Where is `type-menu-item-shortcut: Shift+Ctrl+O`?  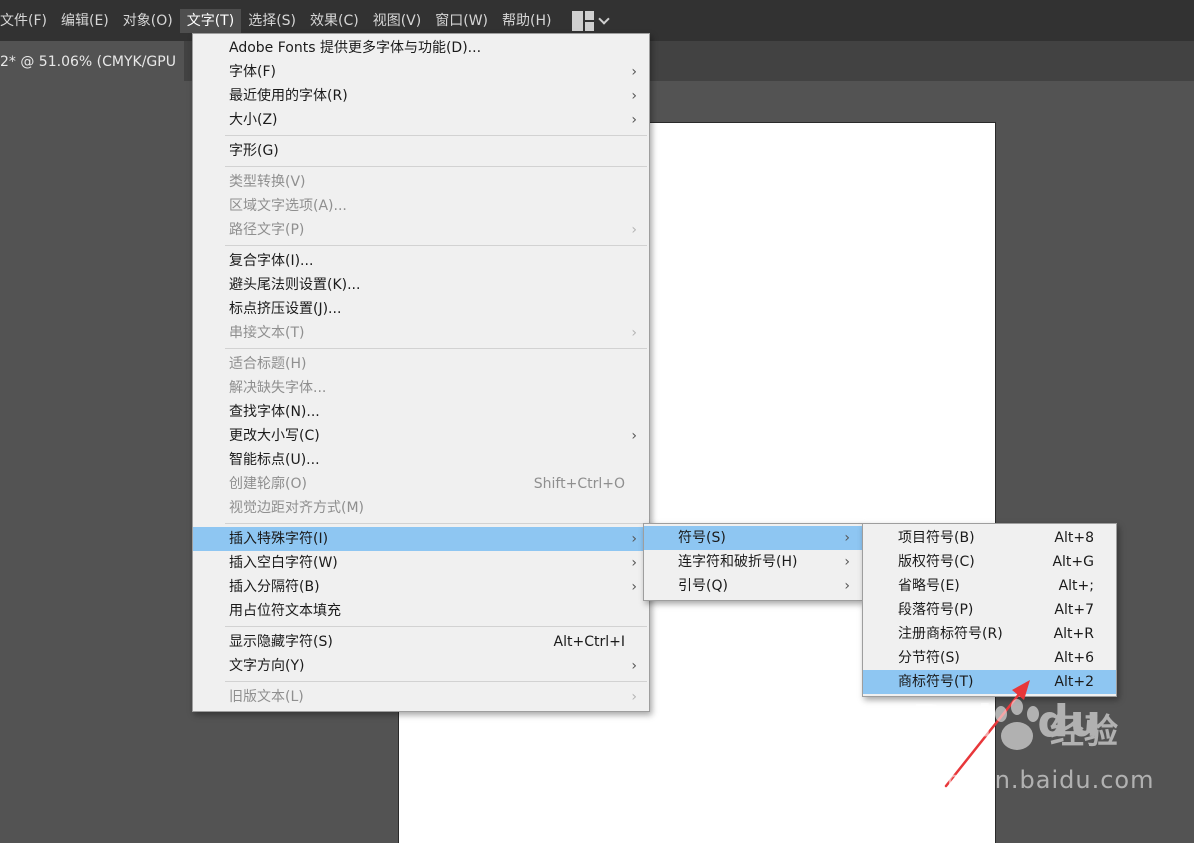 type-menu-item-shortcut: Shift+Ctrl+O is located at coordinates (579, 484).